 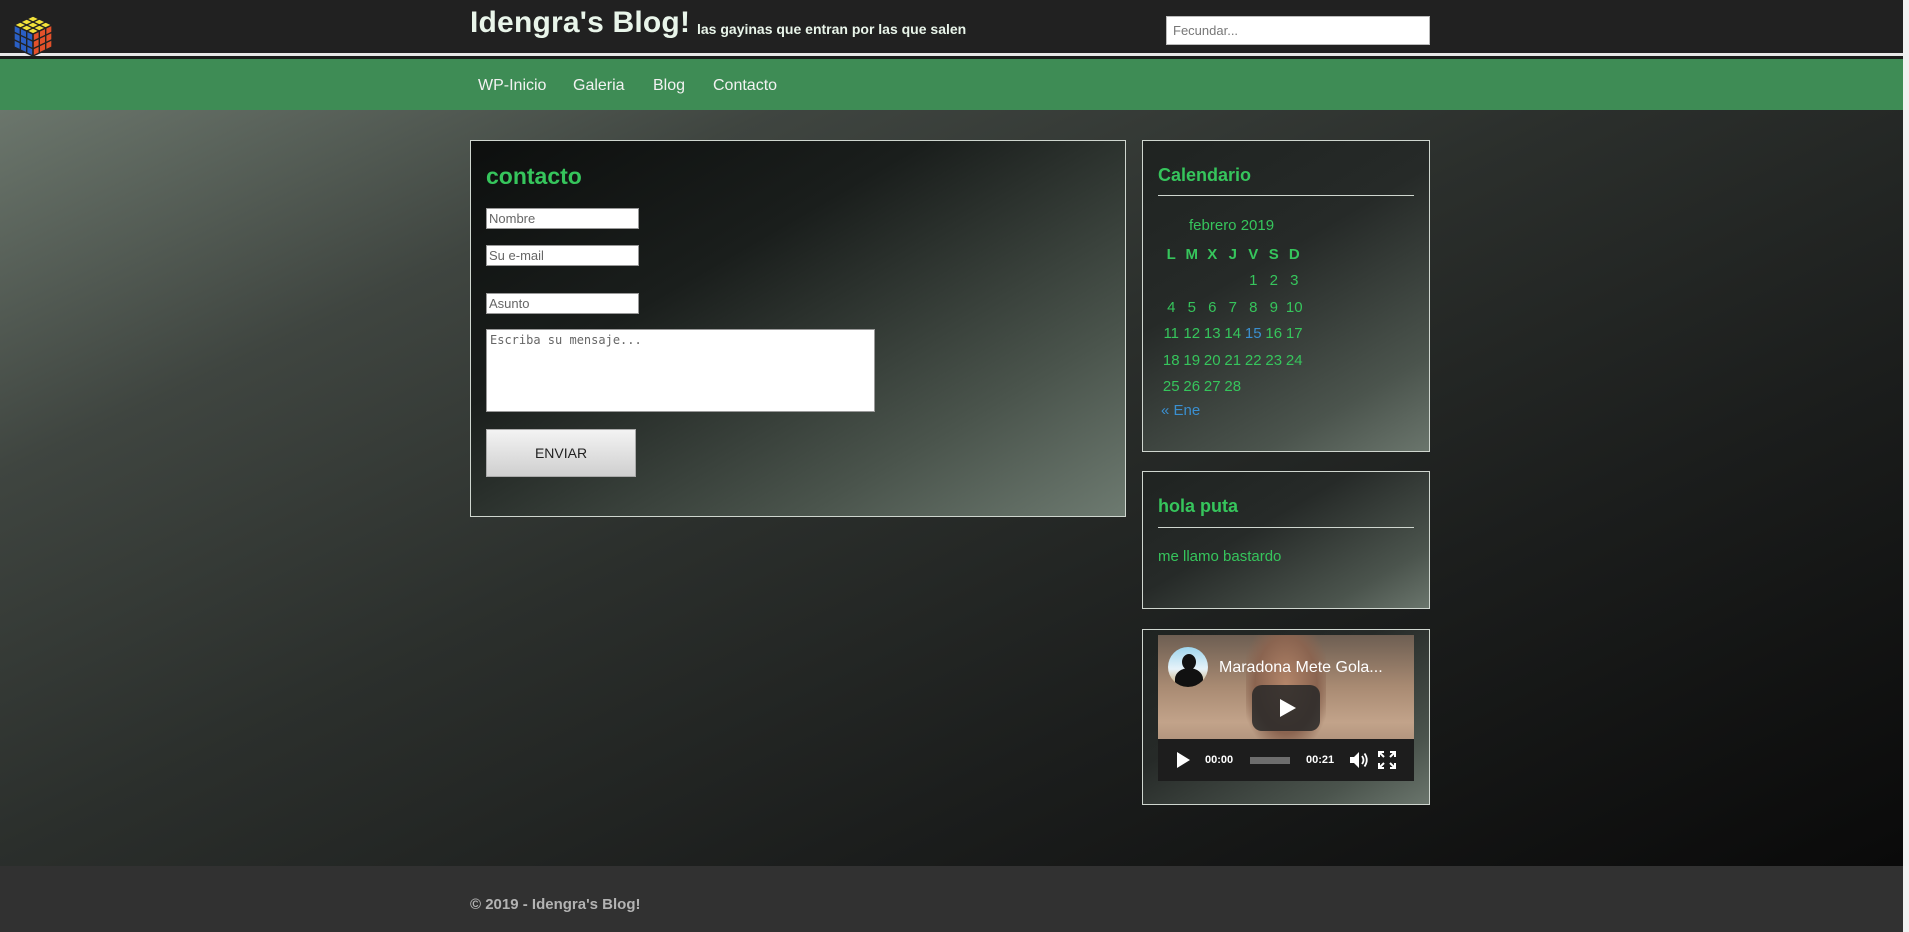 I want to click on text-widget-body: me llamo bastardo, so click(x=1220, y=556).